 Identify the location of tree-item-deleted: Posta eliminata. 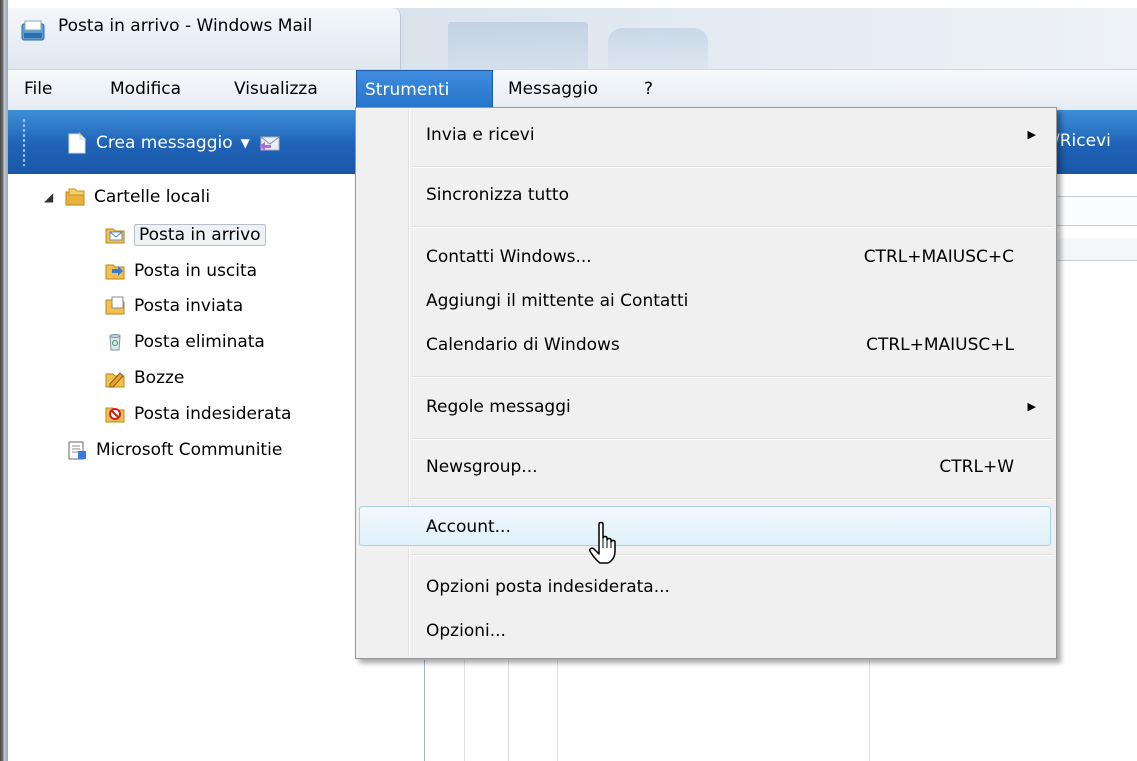
(184, 342).